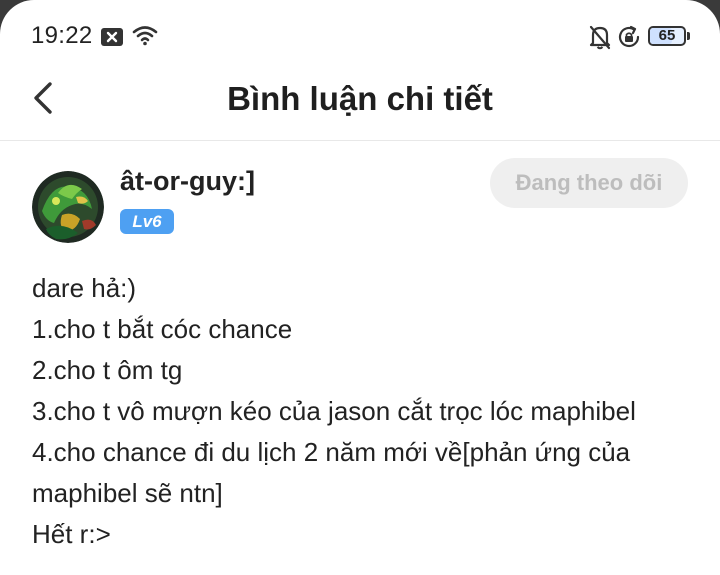  I want to click on comment-line: maphibel sẽ ntn], so click(127, 493).